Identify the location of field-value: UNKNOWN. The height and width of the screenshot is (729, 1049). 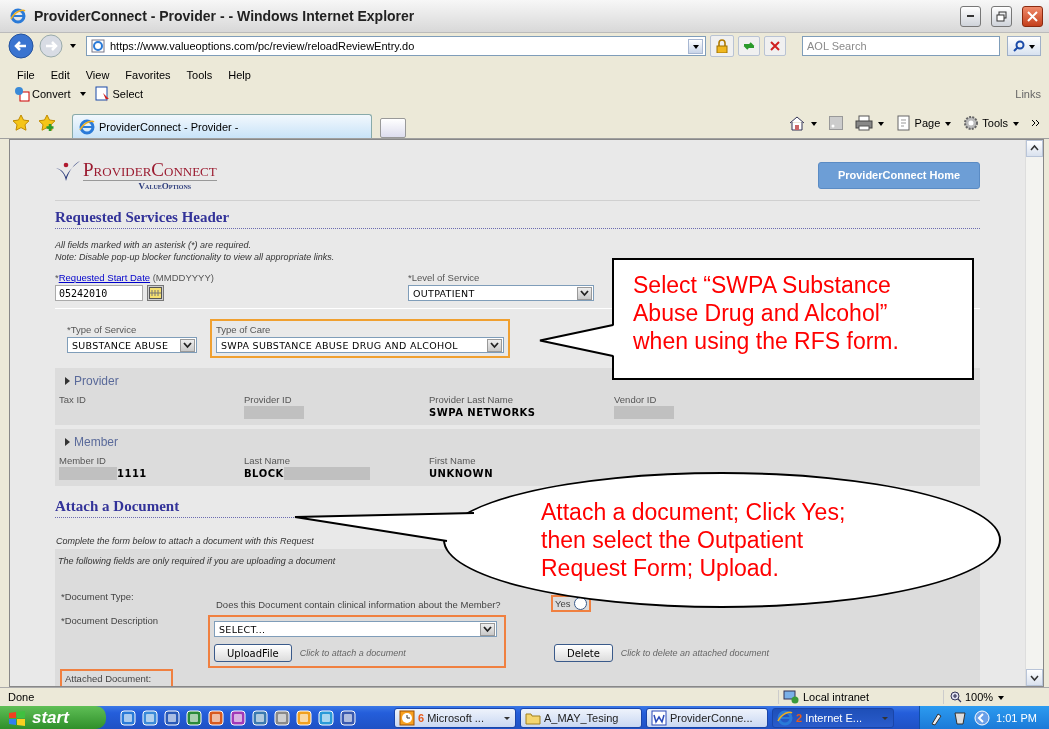
(461, 474).